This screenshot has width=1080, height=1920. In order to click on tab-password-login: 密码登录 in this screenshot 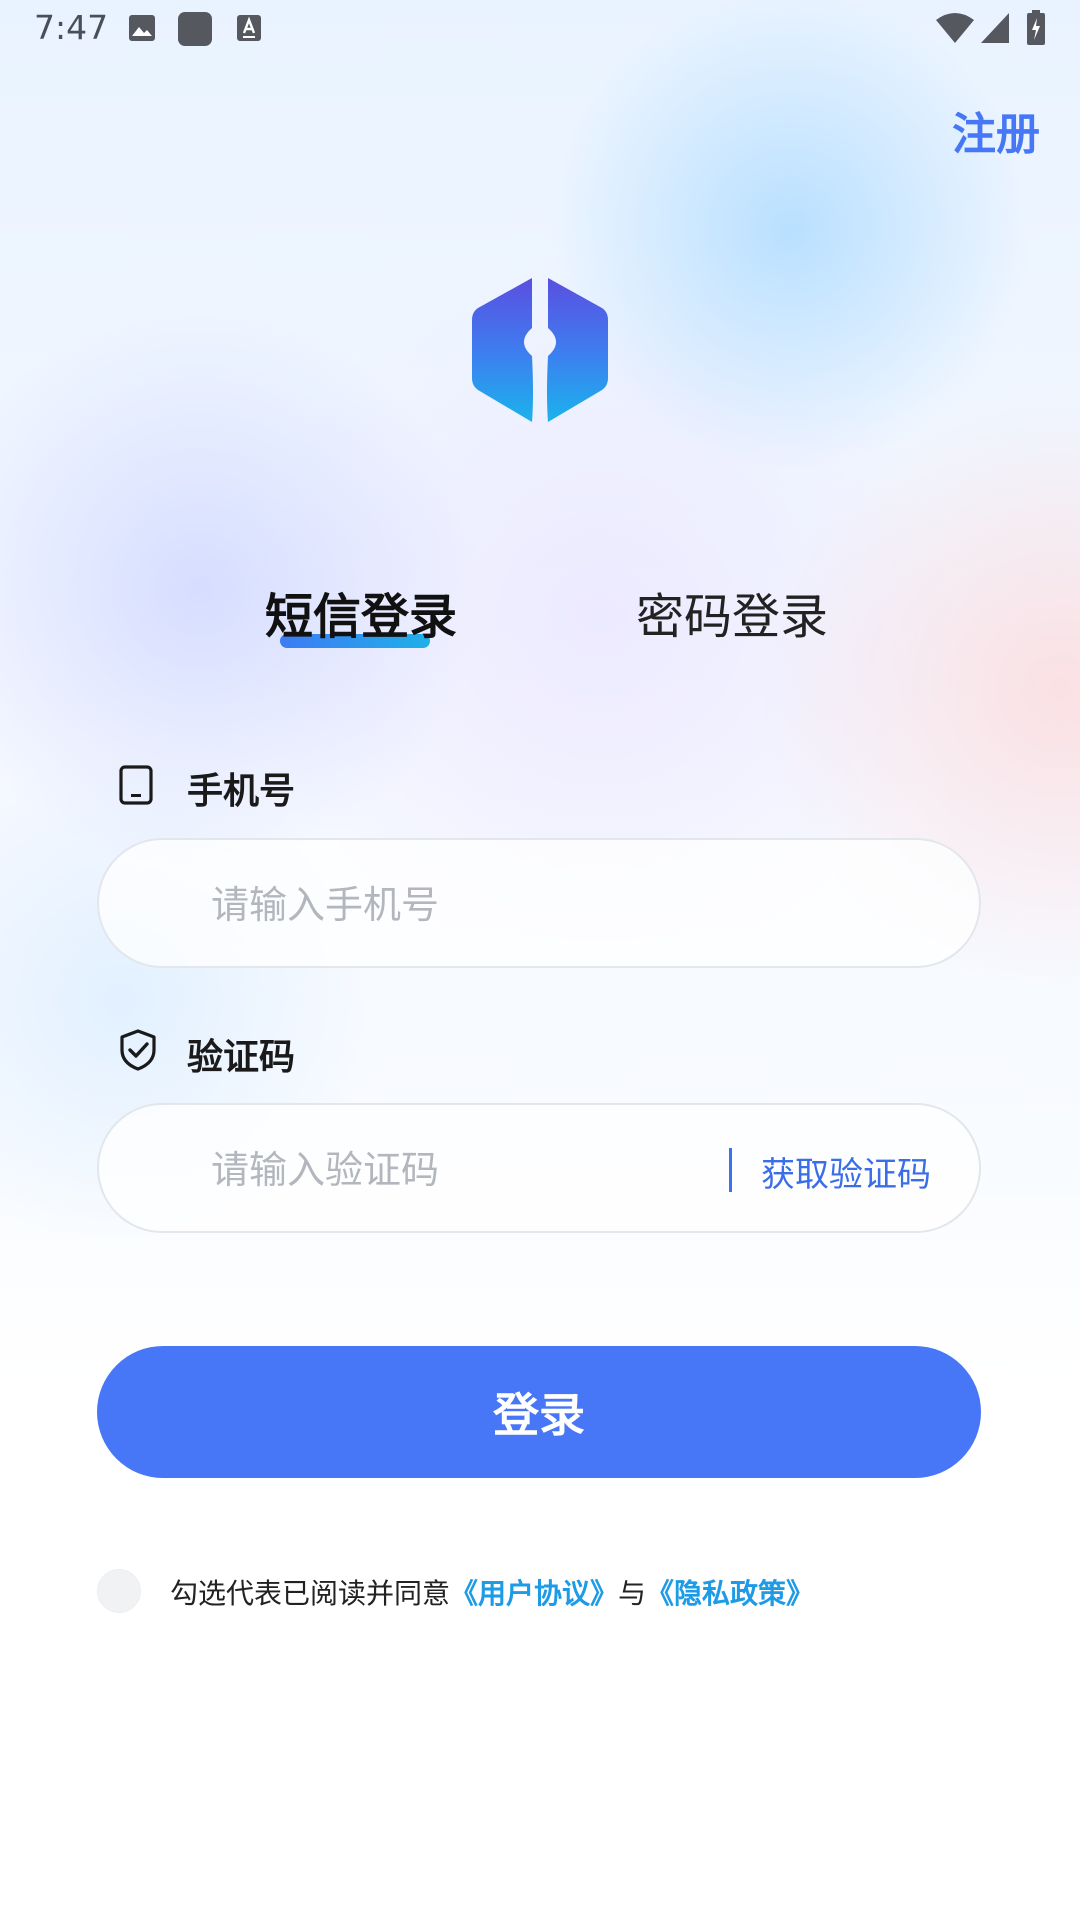, I will do `click(732, 617)`.